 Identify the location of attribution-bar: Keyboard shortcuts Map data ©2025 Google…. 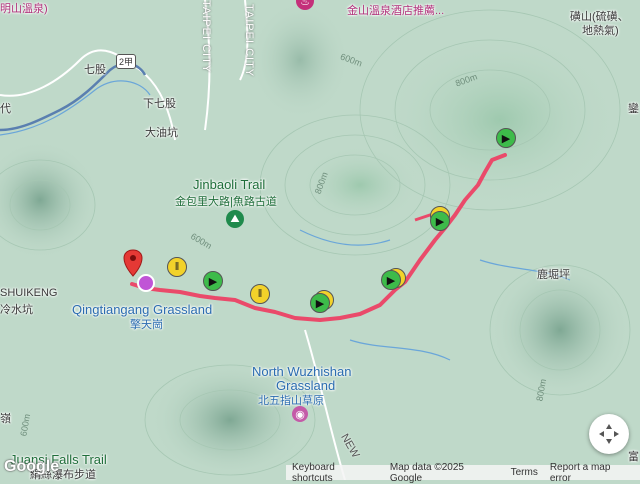
(463, 473).